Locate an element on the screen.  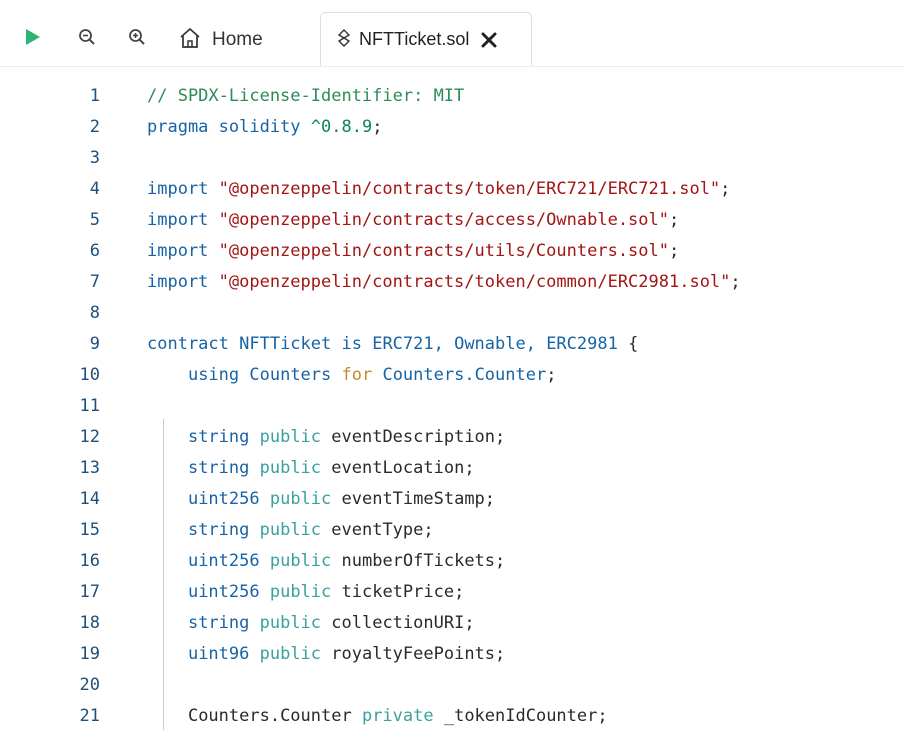
code-text: string public eventLocation; is located at coordinates (311, 468).